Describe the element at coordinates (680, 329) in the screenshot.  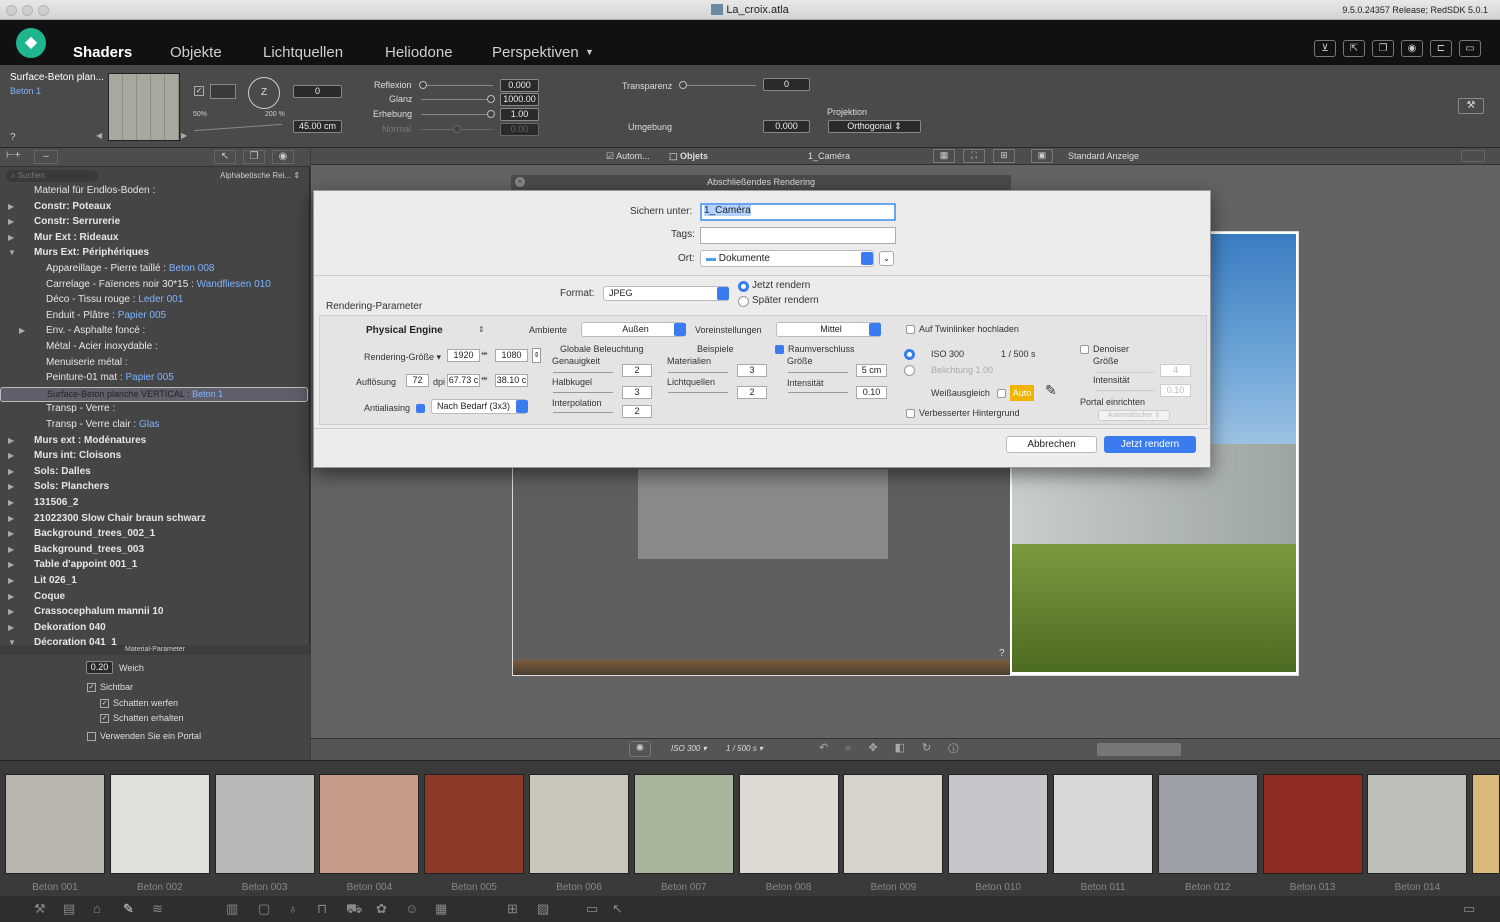
I see `ambiente-dropdown-icon` at that location.